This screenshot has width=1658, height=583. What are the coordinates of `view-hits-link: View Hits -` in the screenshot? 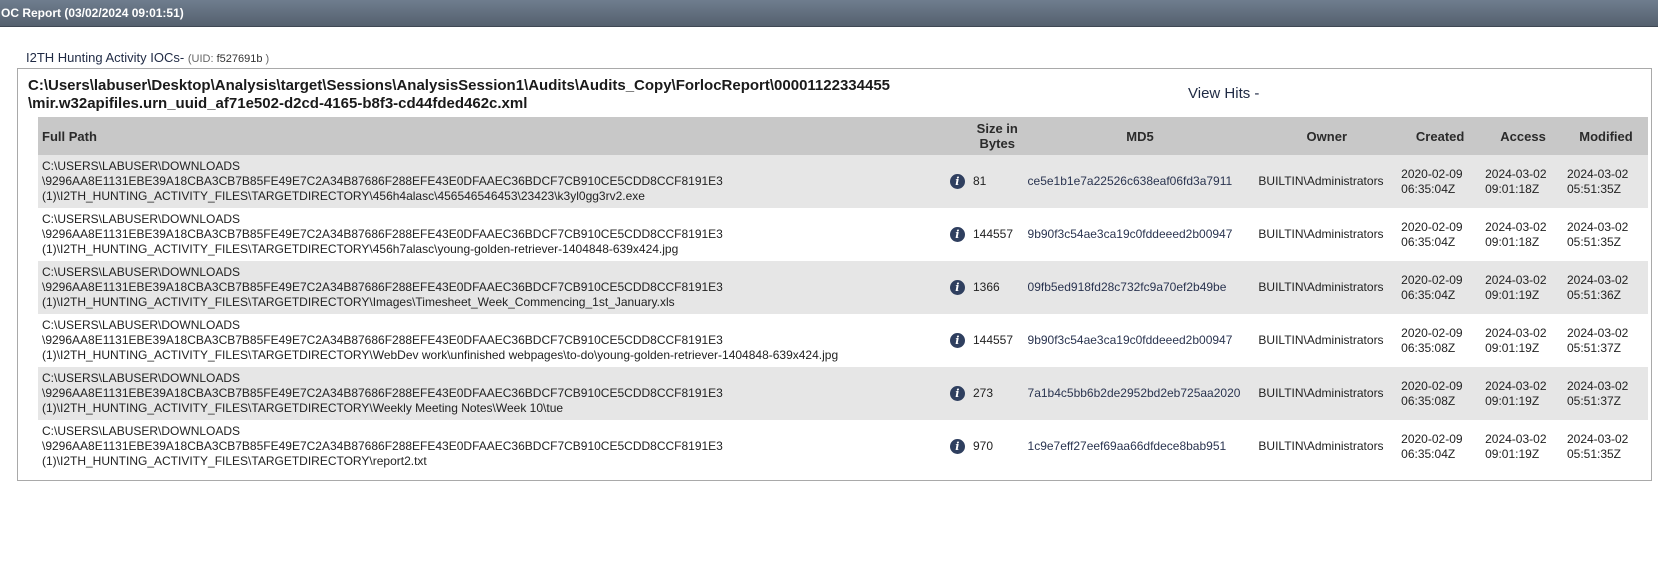 It's located at (1223, 93).